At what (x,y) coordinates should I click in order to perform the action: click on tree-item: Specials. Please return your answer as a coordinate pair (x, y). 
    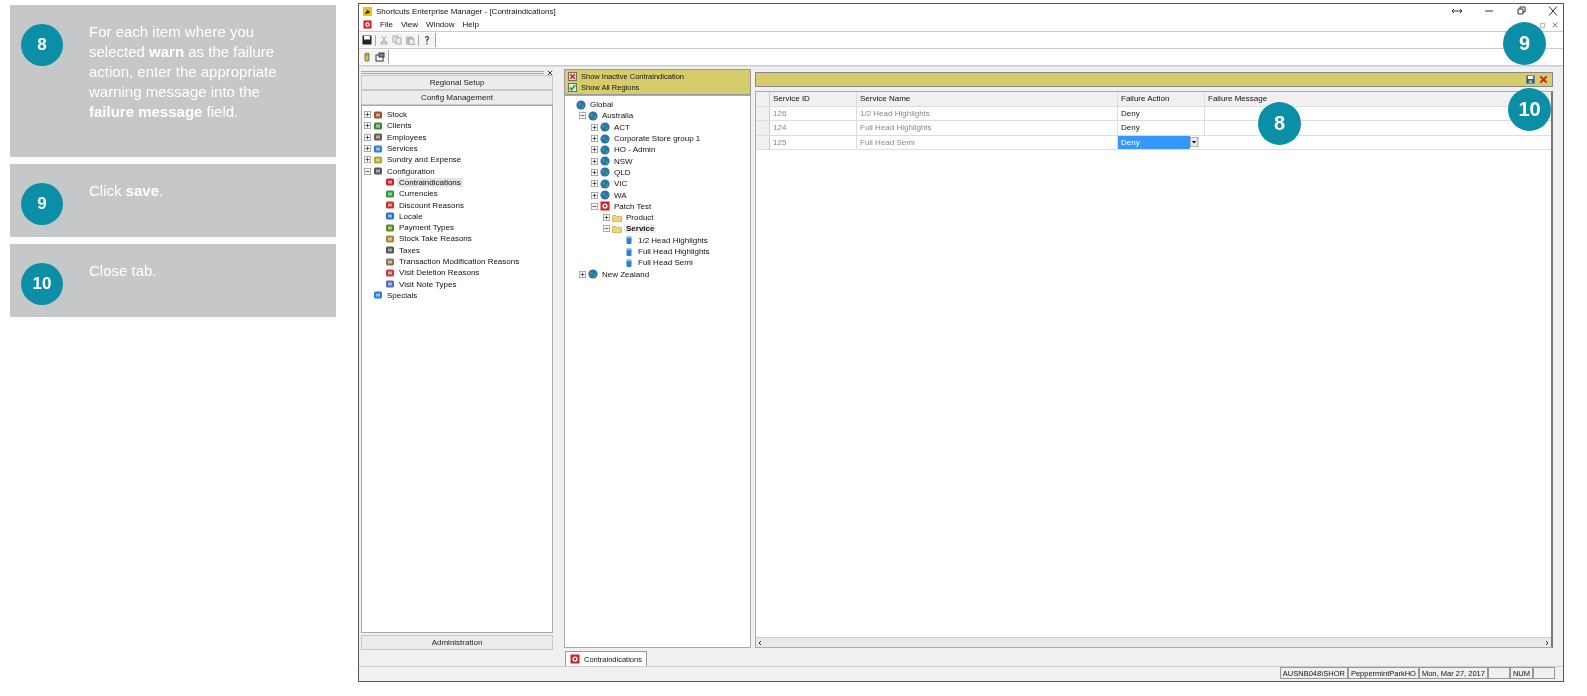
    Looking at the image, I should click on (402, 295).